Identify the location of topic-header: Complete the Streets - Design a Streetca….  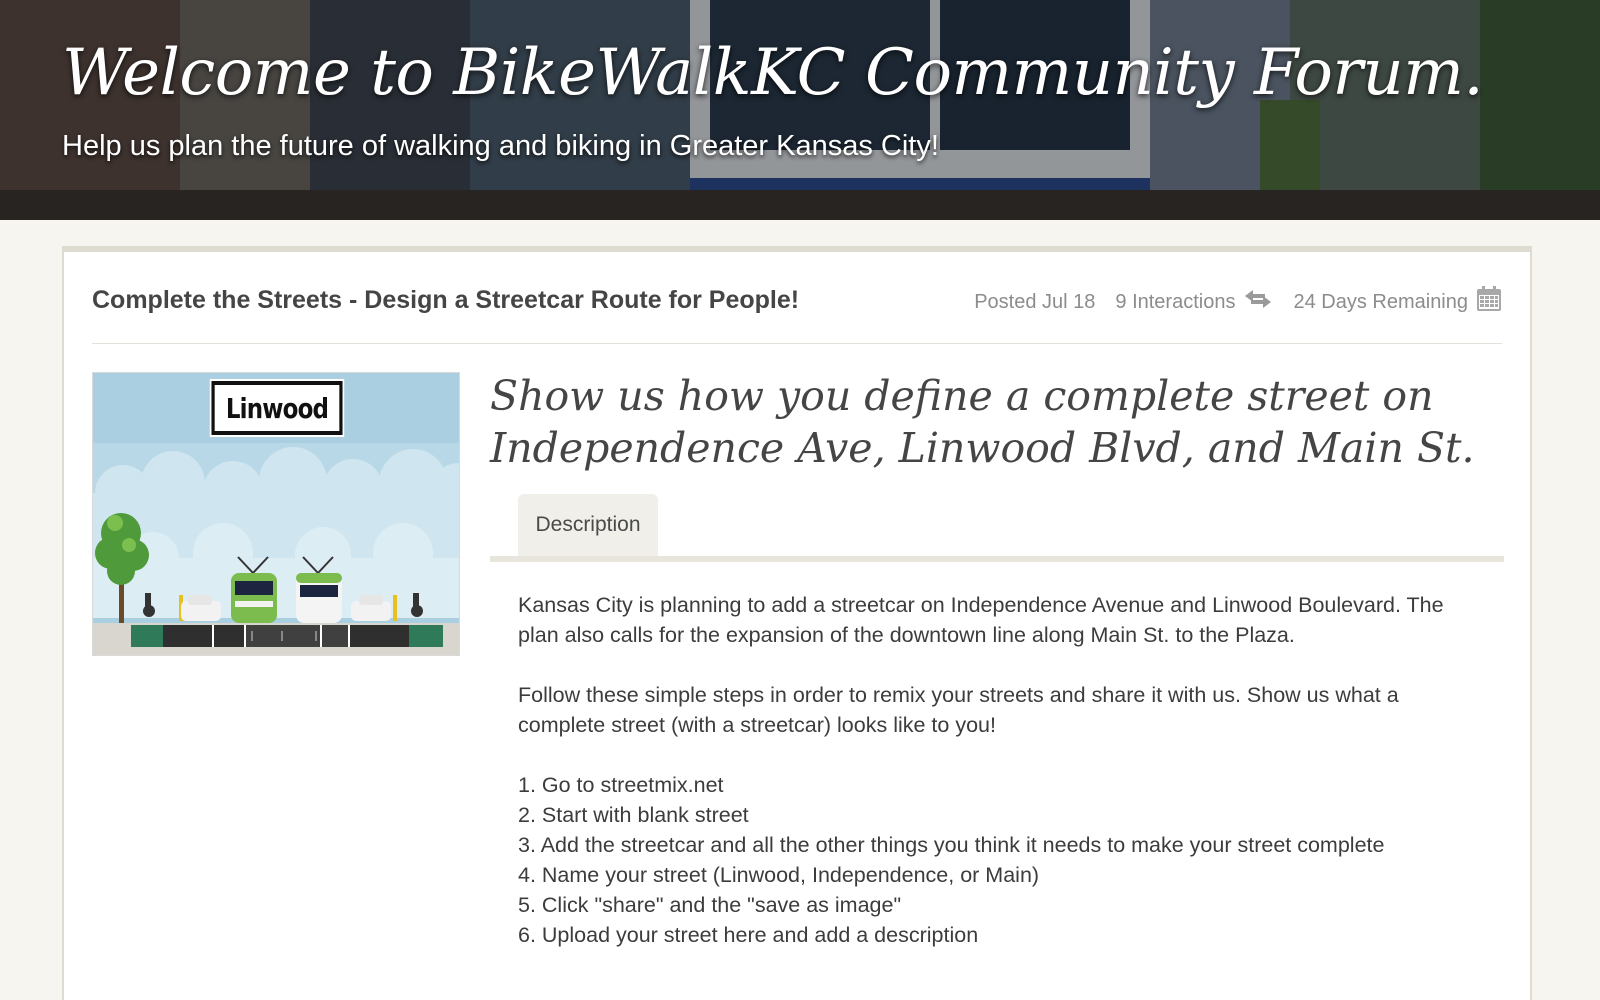
(797, 311).